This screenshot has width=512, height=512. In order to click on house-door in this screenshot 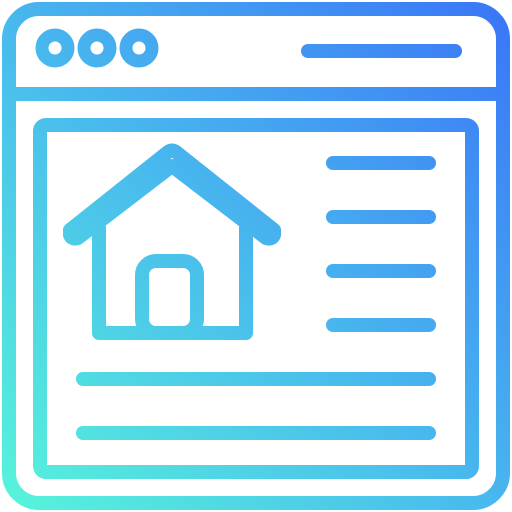, I will do `click(169, 297)`.